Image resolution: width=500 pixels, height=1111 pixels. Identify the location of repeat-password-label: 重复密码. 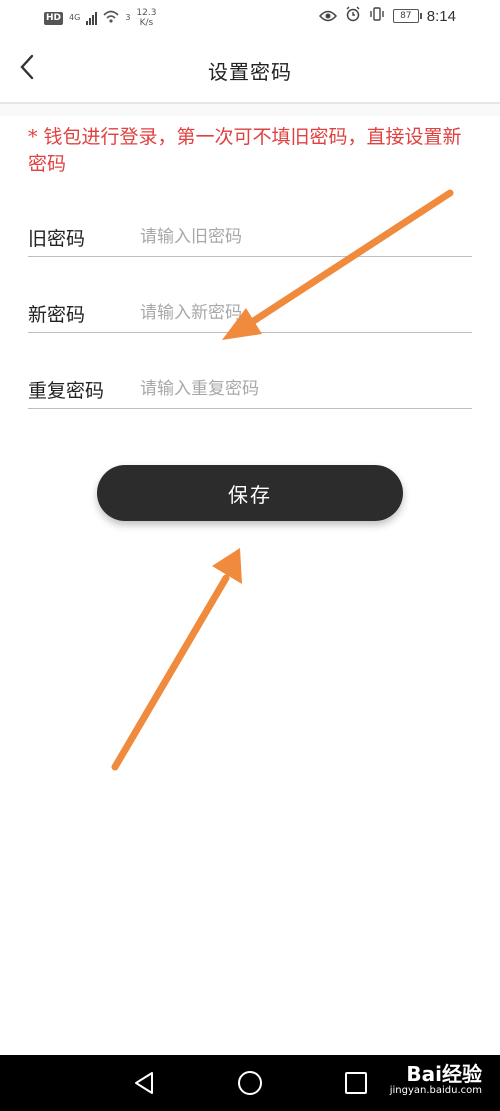
(66, 391).